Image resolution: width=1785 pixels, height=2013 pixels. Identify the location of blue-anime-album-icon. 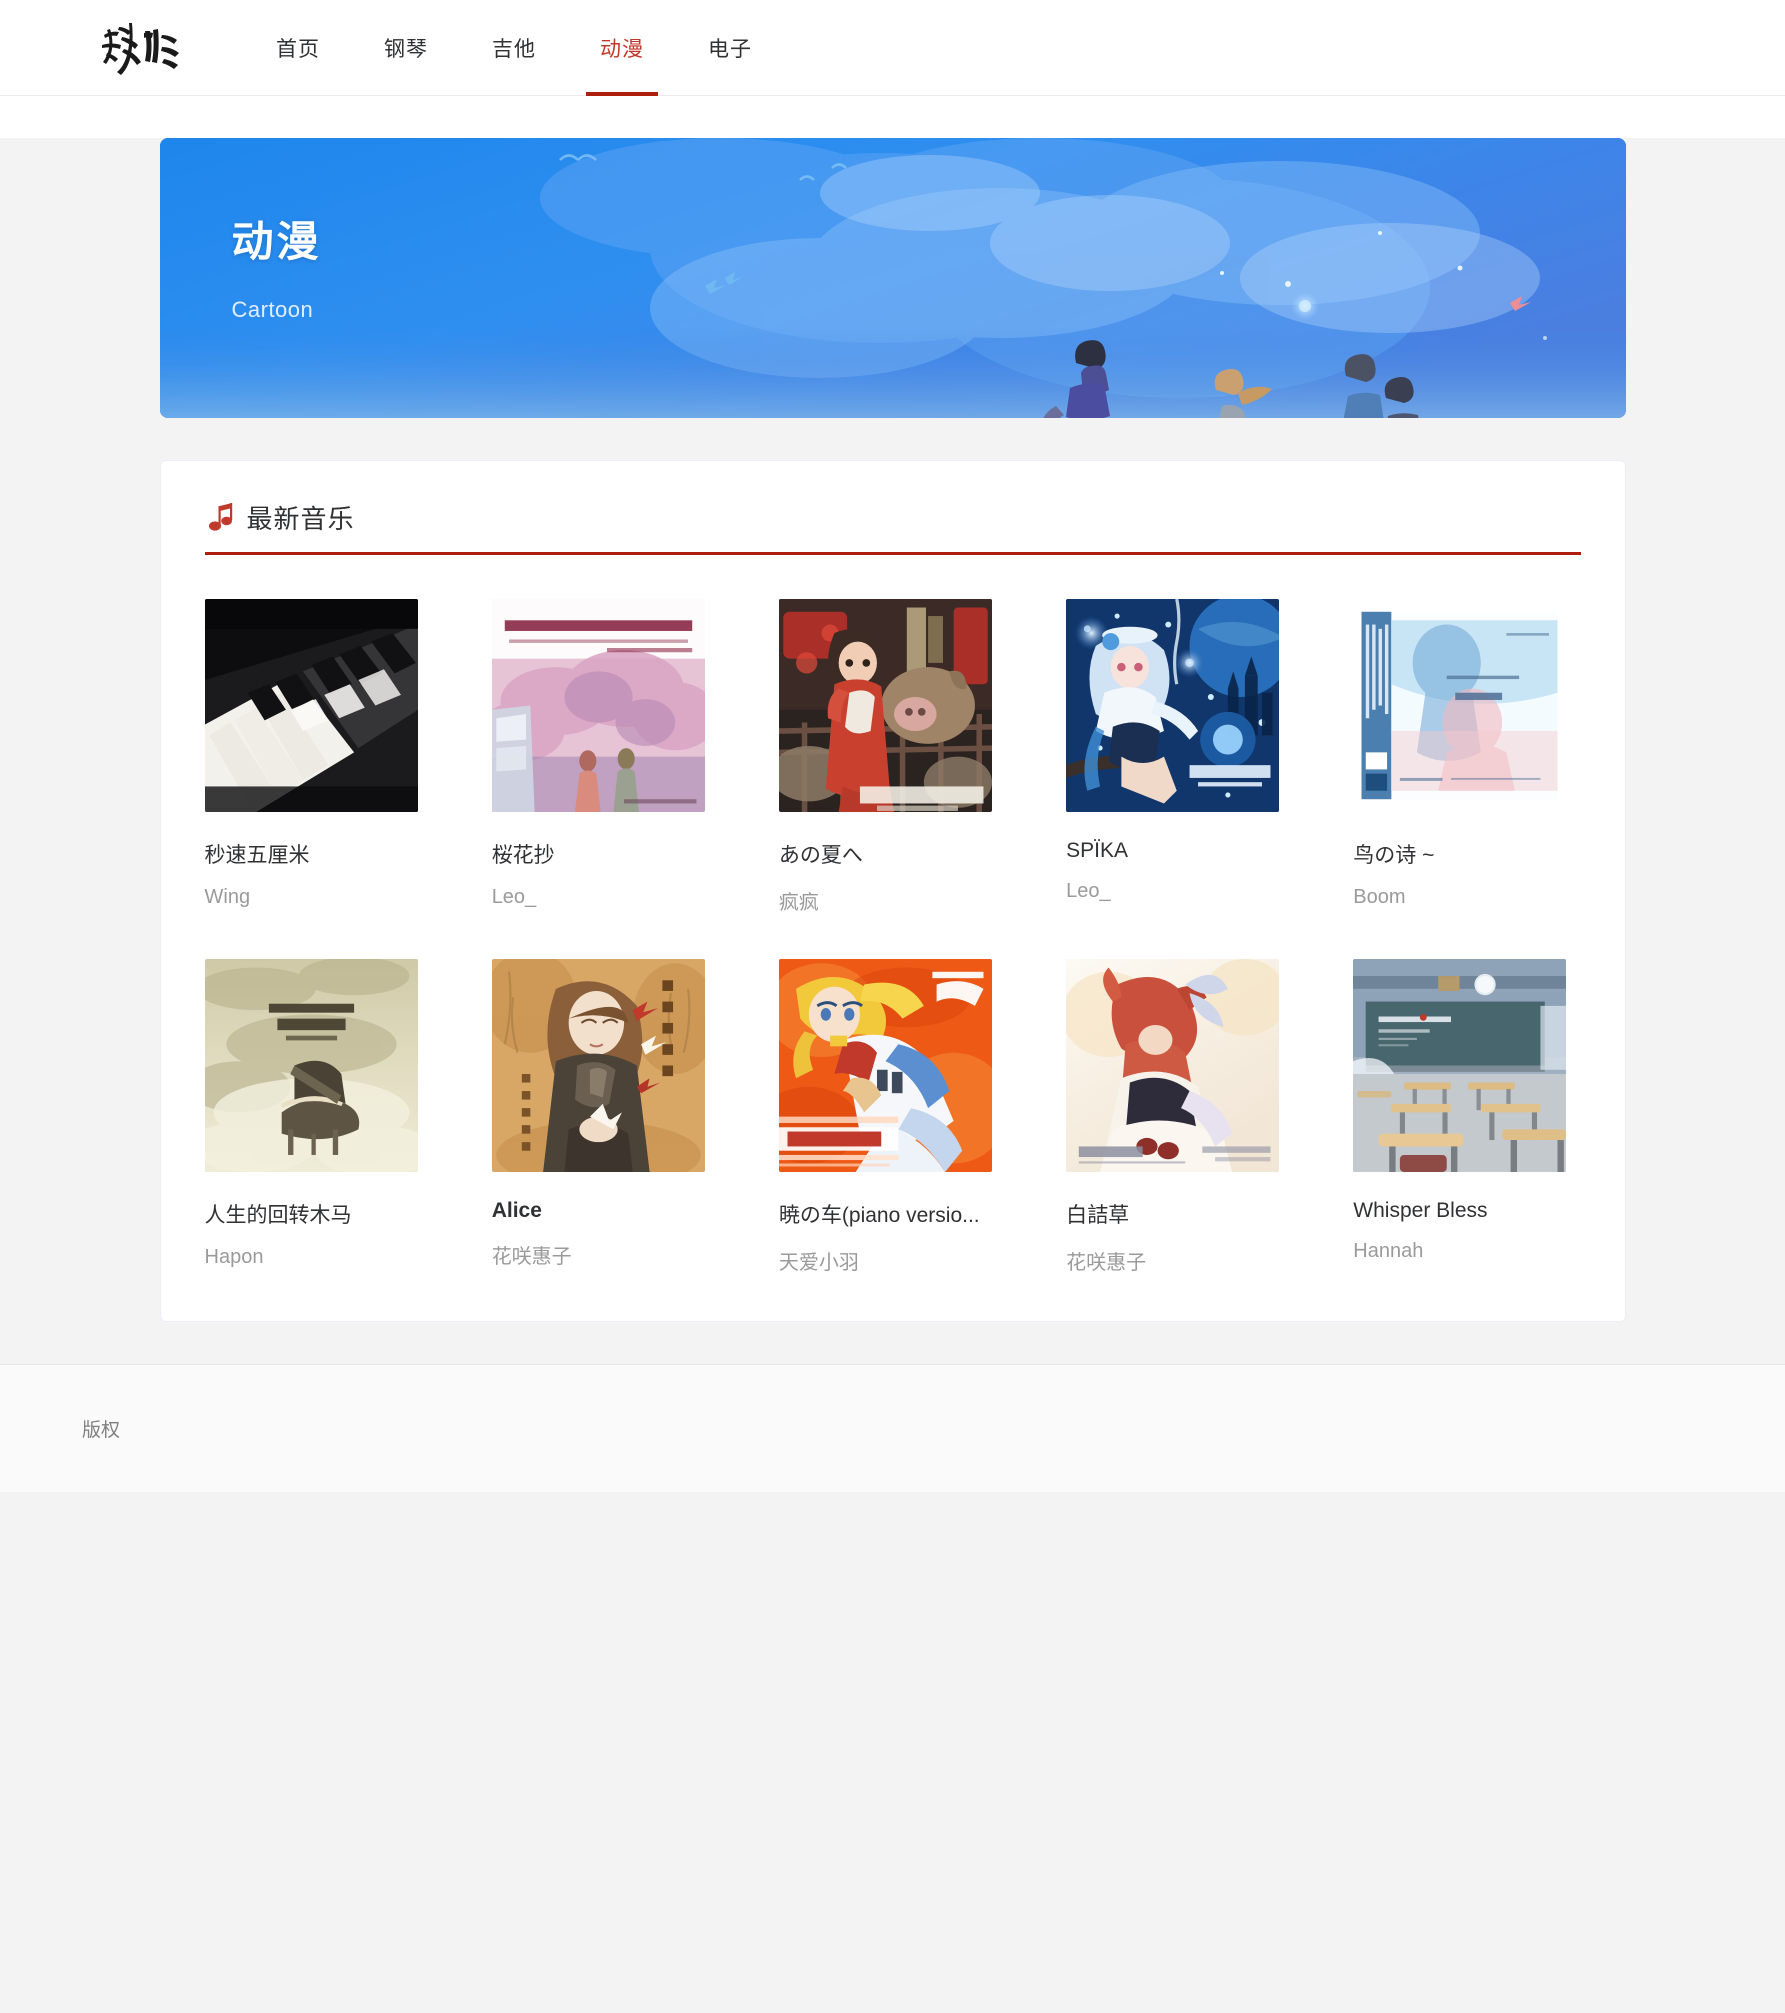
(1173, 705).